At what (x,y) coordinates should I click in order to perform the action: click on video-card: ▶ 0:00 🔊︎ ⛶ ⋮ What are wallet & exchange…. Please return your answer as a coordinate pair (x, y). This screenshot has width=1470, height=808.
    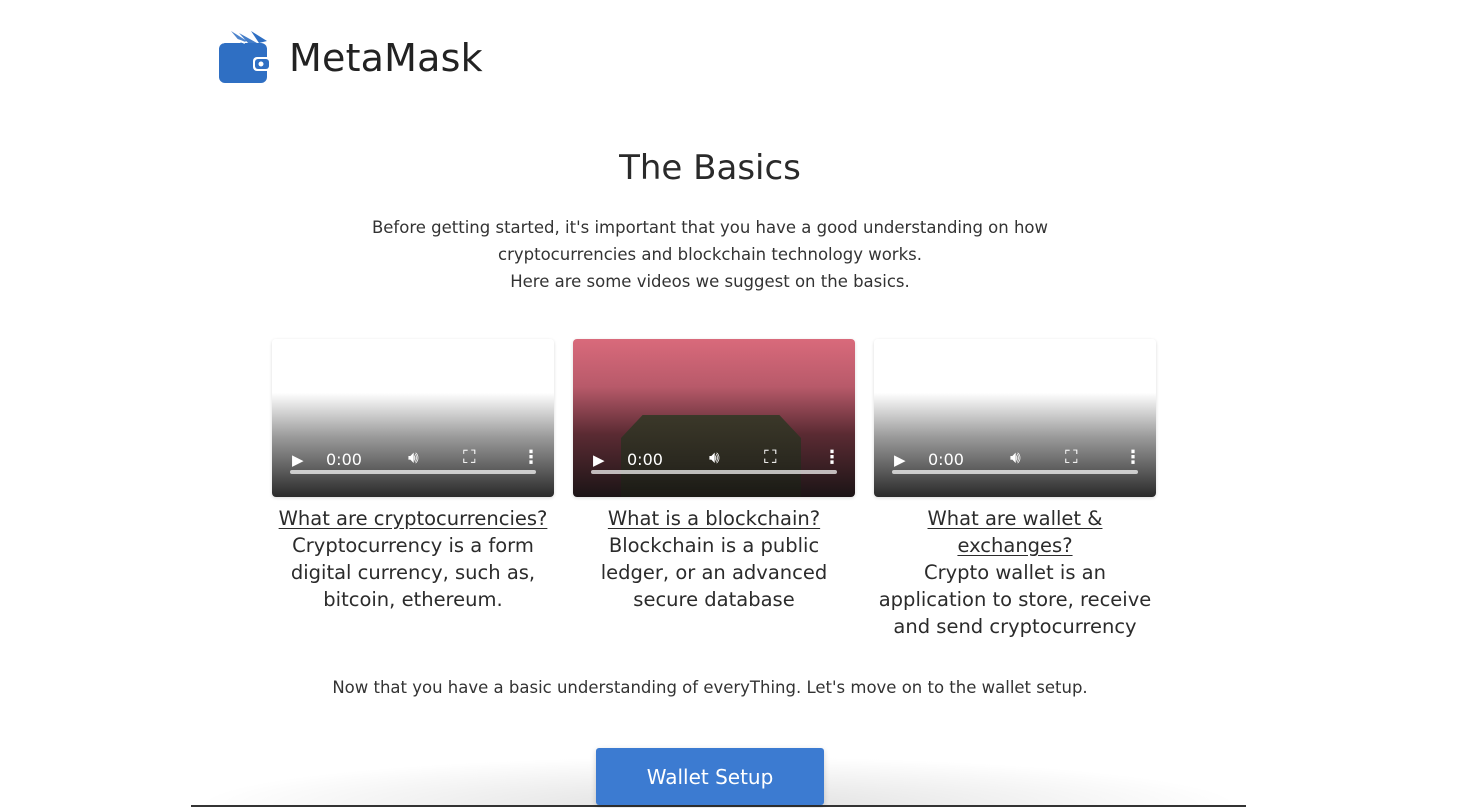
    Looking at the image, I should click on (1015, 489).